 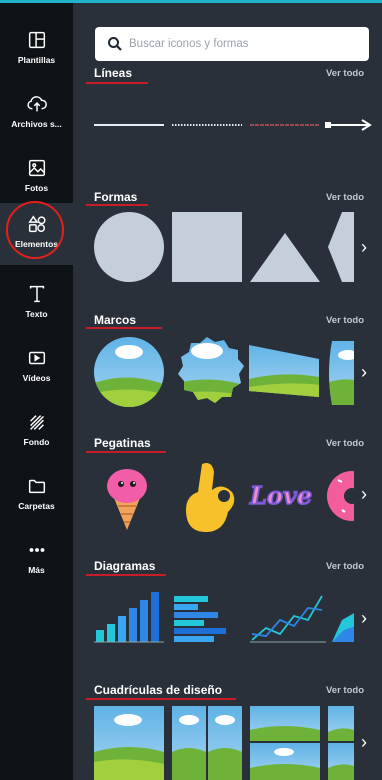 I want to click on photo-icon, so click(x=36, y=168).